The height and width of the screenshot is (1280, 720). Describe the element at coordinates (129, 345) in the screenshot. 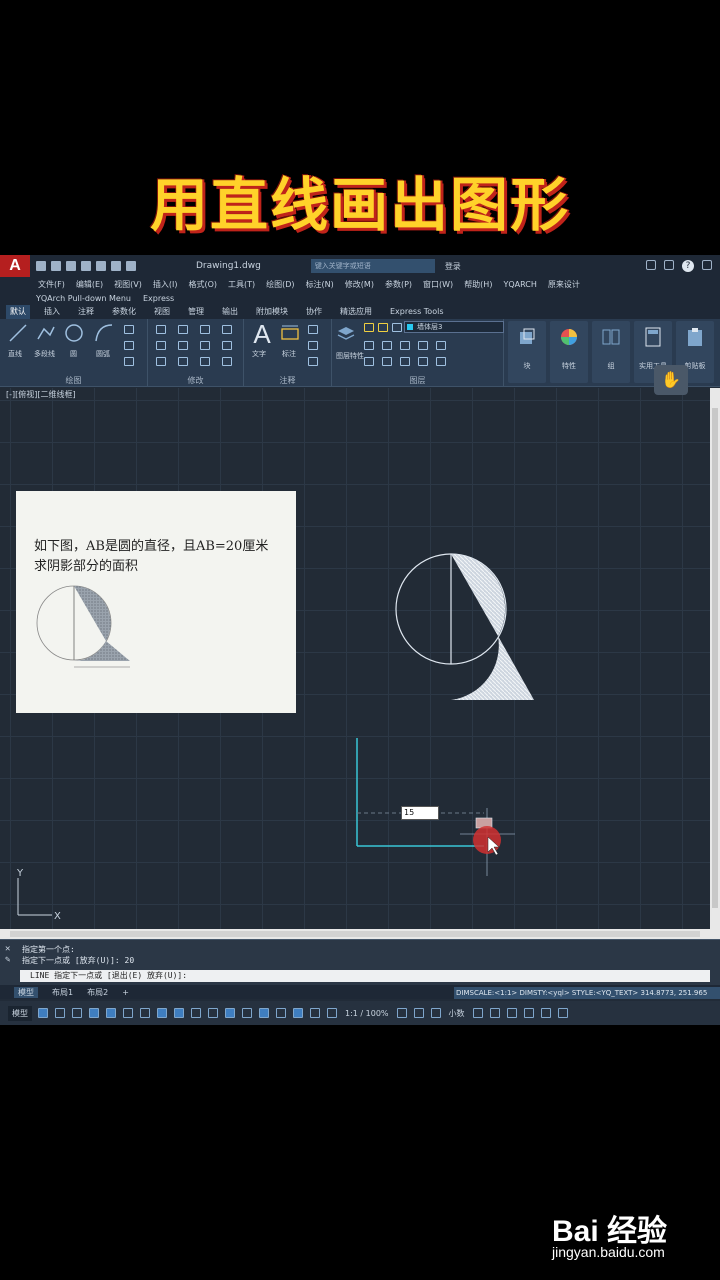

I see `hatch-icon` at that location.